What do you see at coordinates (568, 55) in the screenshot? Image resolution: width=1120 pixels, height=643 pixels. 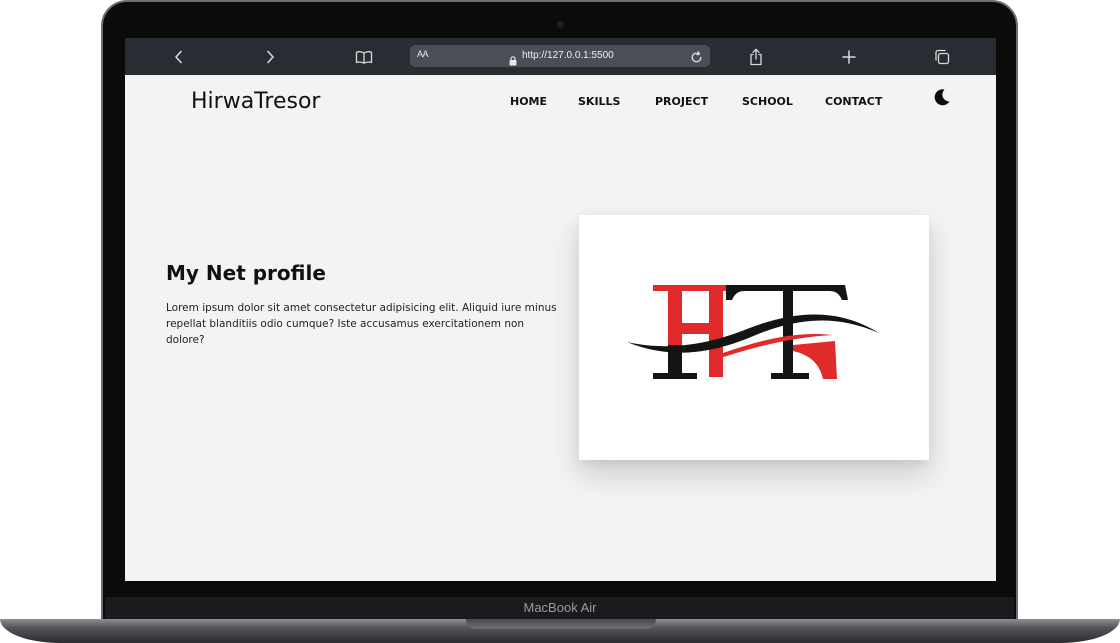 I see `url-text: http://127.0.0.1:5500` at bounding box center [568, 55].